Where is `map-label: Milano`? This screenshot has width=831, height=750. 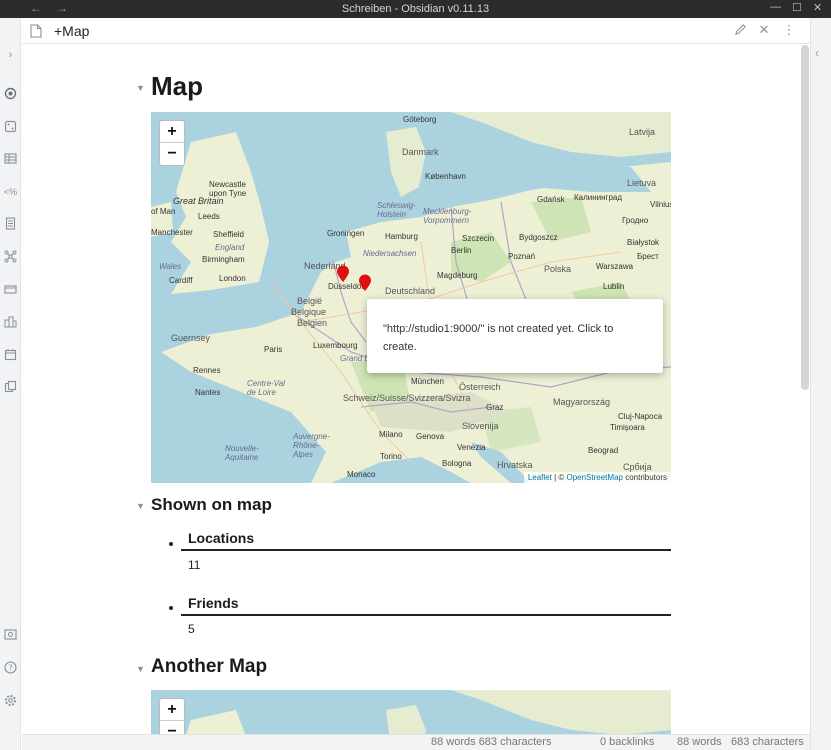
map-label: Milano is located at coordinates (391, 434).